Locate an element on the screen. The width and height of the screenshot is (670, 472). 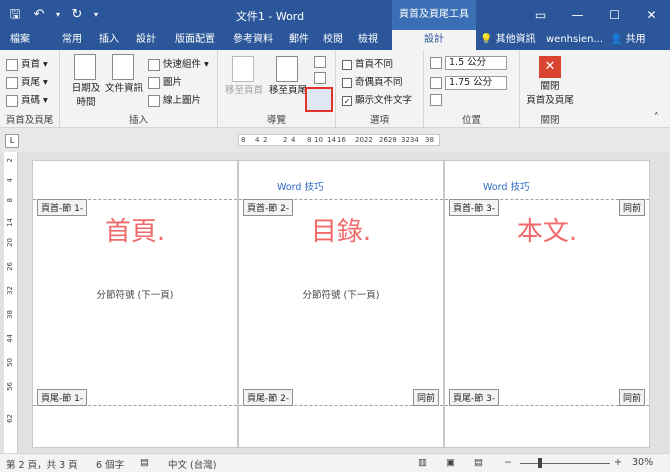
previous-section-button is located at coordinates (321, 62).